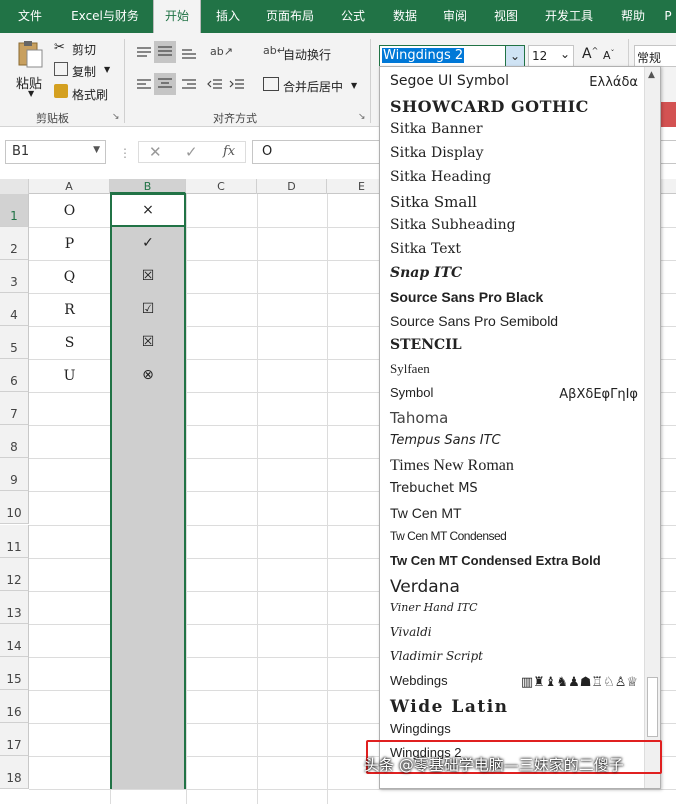 This screenshot has width=676, height=804. What do you see at coordinates (31, 93) in the screenshot?
I see `paste-dropdown-icon: ▼` at bounding box center [31, 93].